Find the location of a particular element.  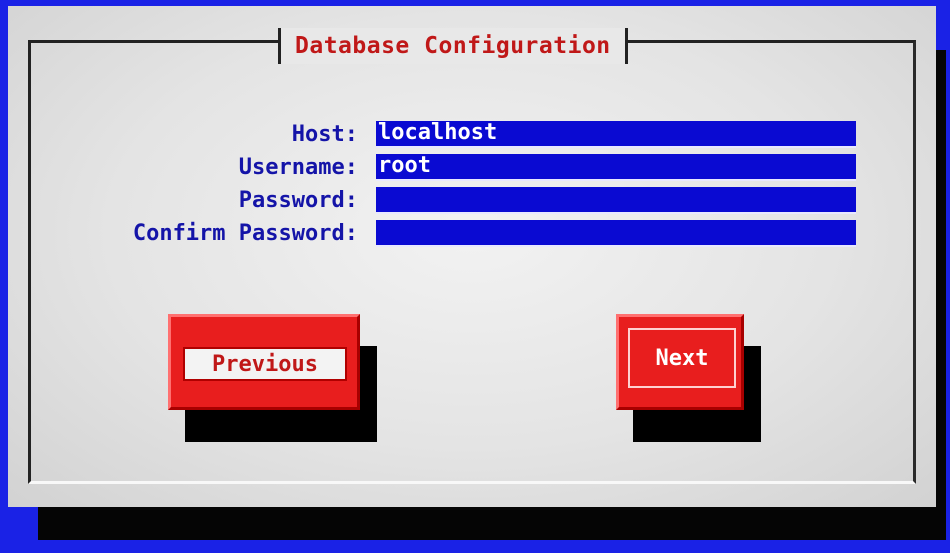

username-label: Username: is located at coordinates (298, 167).